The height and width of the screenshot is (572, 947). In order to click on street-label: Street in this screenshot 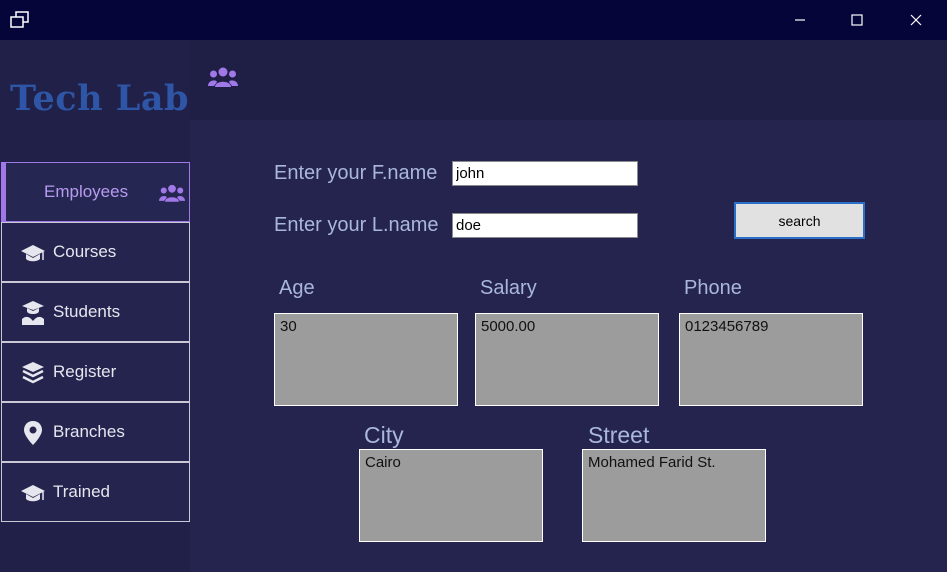, I will do `click(619, 435)`.